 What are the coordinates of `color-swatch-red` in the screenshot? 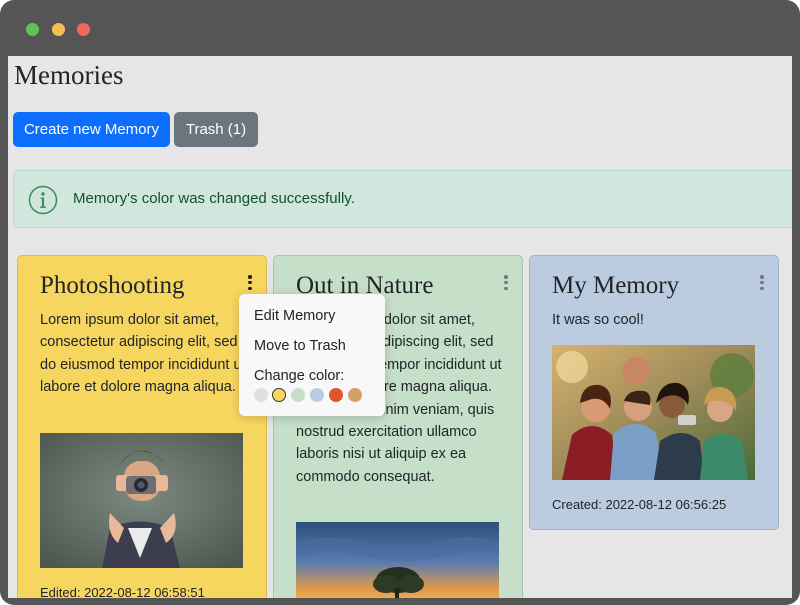 It's located at (336, 395).